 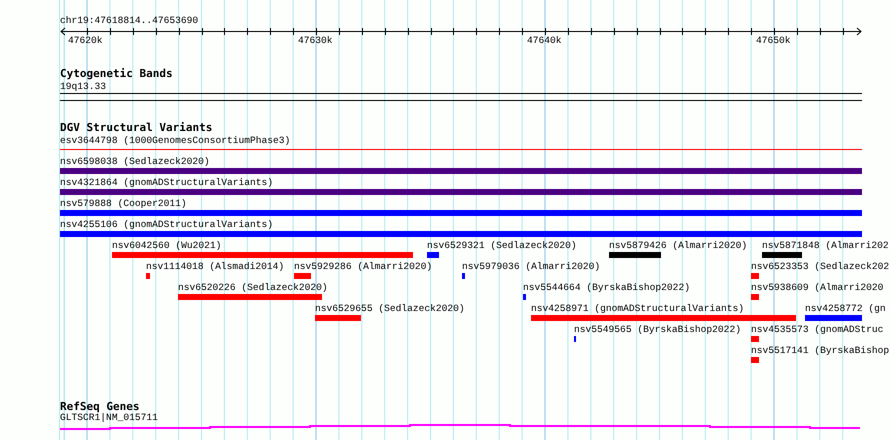 I want to click on tick-label: 47630k, so click(x=315, y=40).